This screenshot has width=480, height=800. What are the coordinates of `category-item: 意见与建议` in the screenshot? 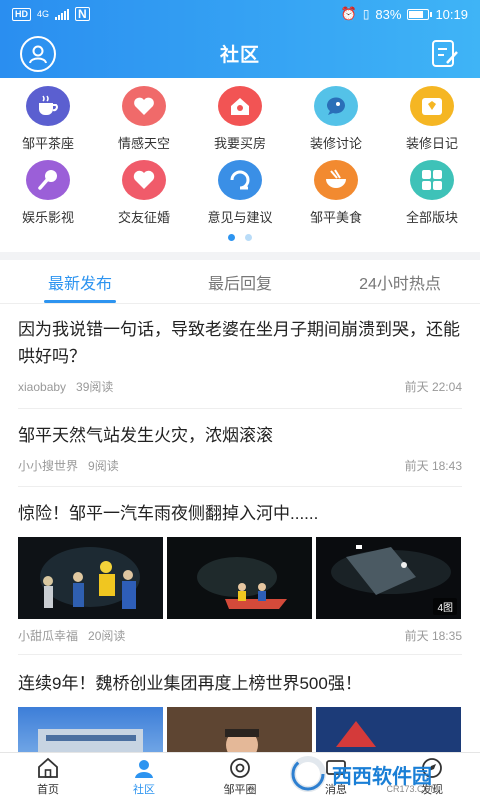 It's located at (240, 190).